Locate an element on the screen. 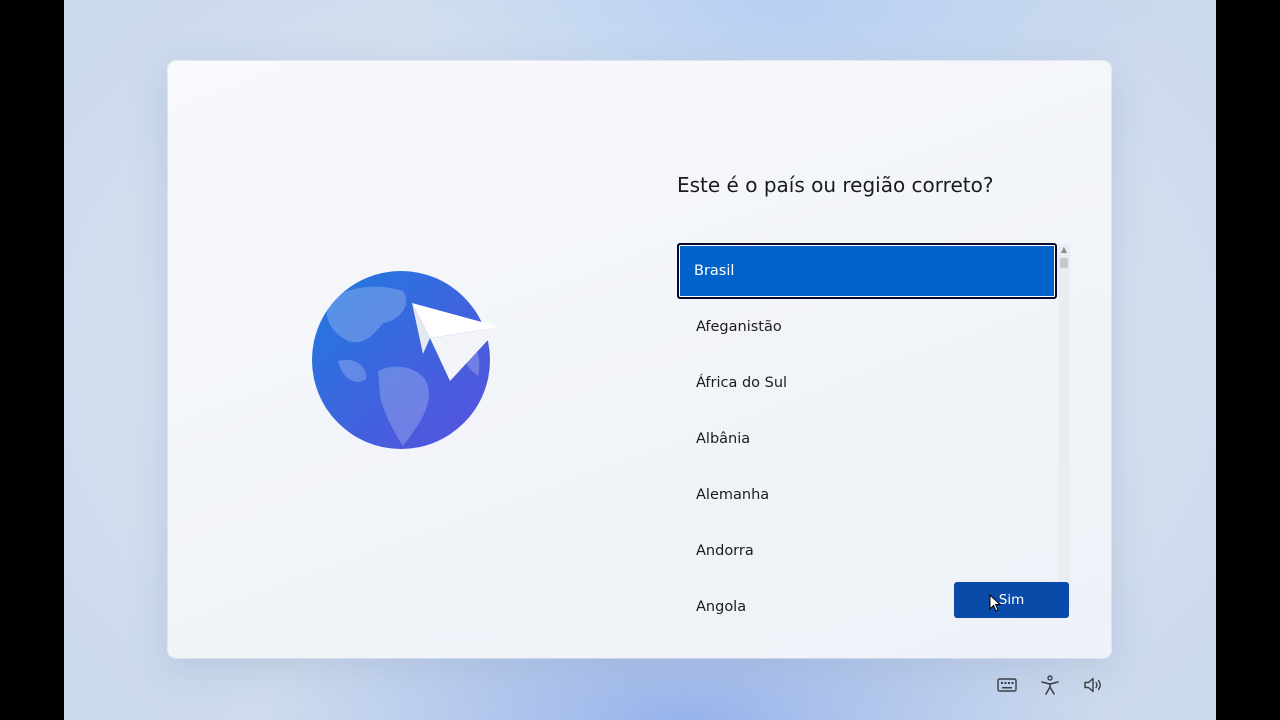 Image resolution: width=1280 pixels, height=720 pixels. volume-icon is located at coordinates (1093, 685).